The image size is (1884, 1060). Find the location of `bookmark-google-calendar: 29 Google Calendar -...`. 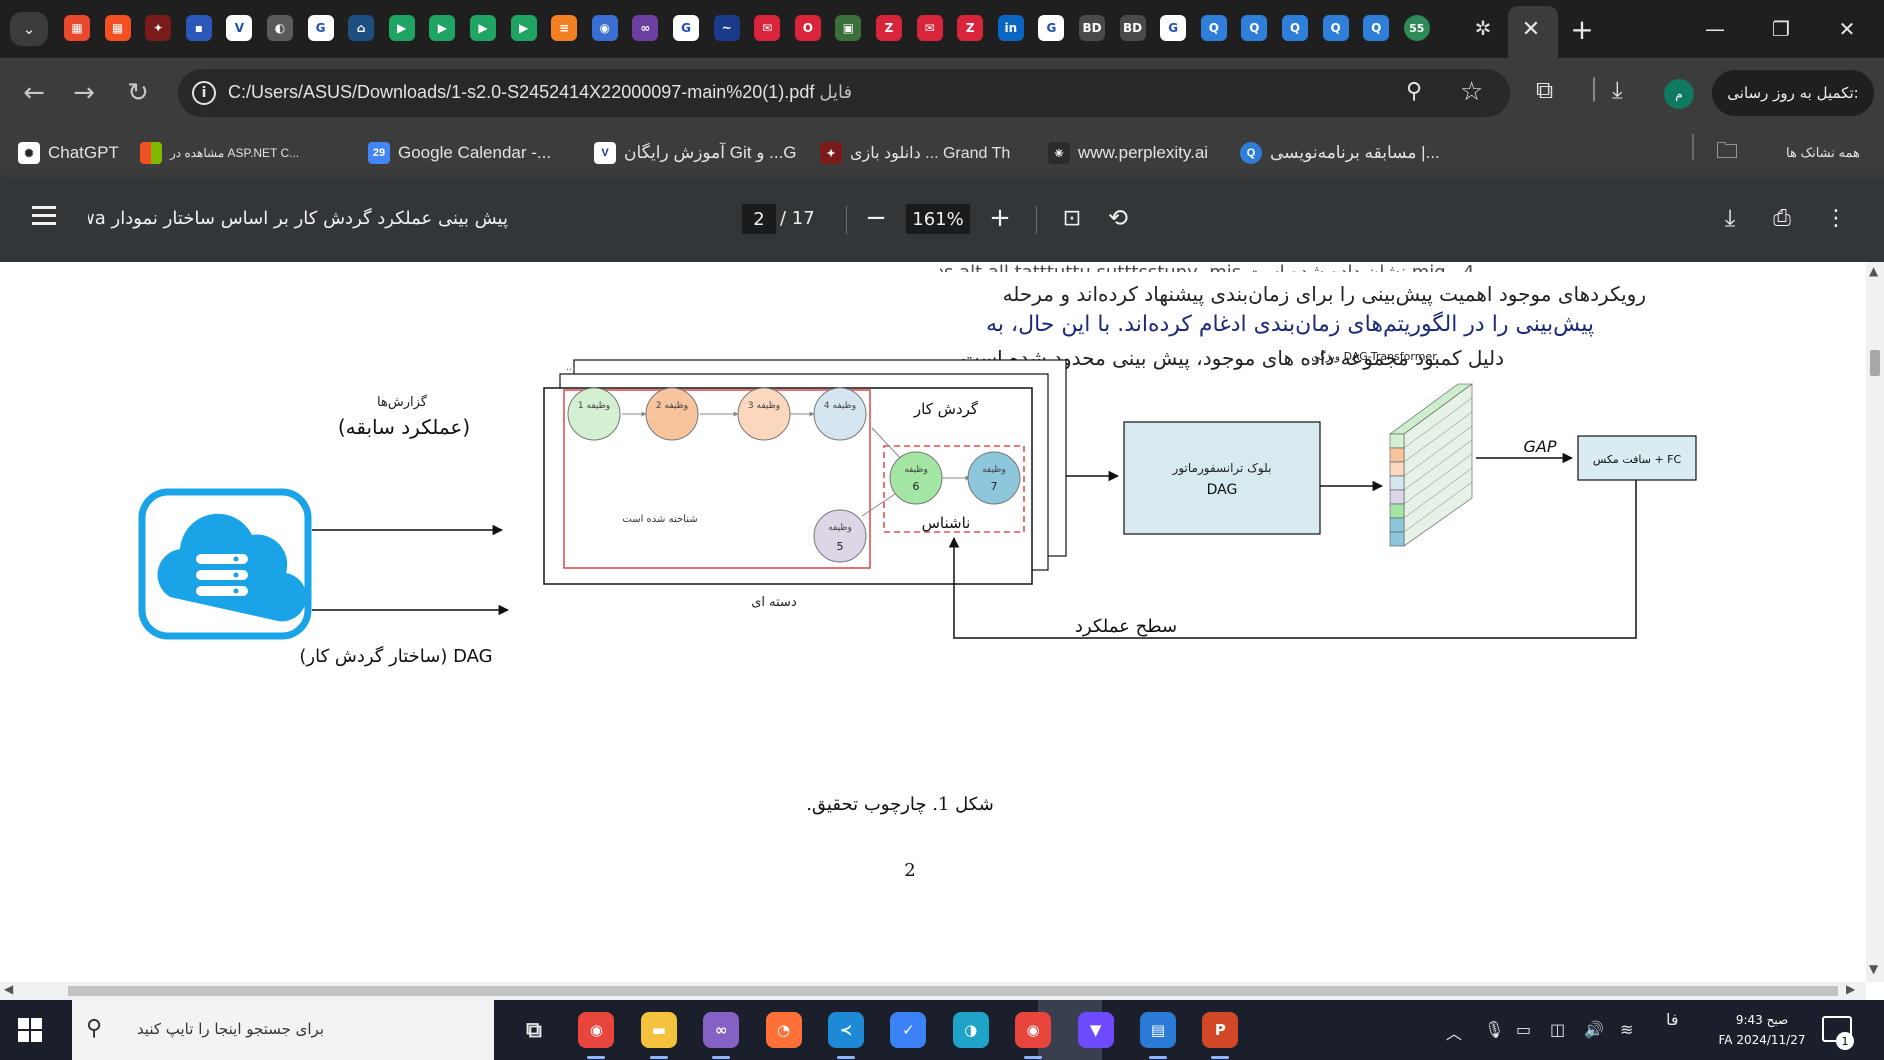

bookmark-google-calendar: 29 Google Calendar -... is located at coordinates (459, 153).